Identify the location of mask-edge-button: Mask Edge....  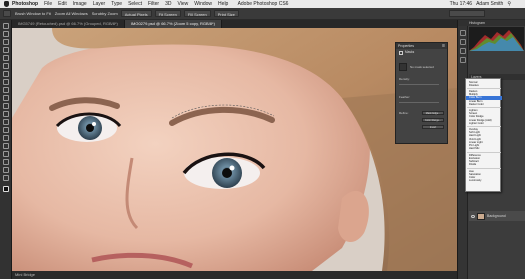
(433, 113).